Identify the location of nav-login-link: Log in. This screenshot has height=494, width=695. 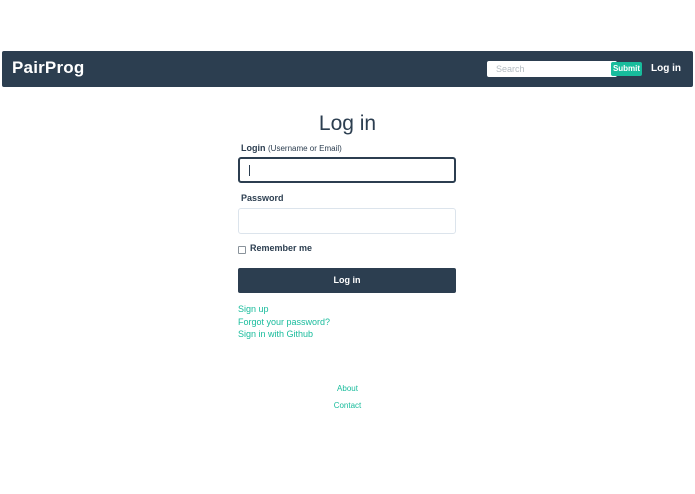
(666, 68).